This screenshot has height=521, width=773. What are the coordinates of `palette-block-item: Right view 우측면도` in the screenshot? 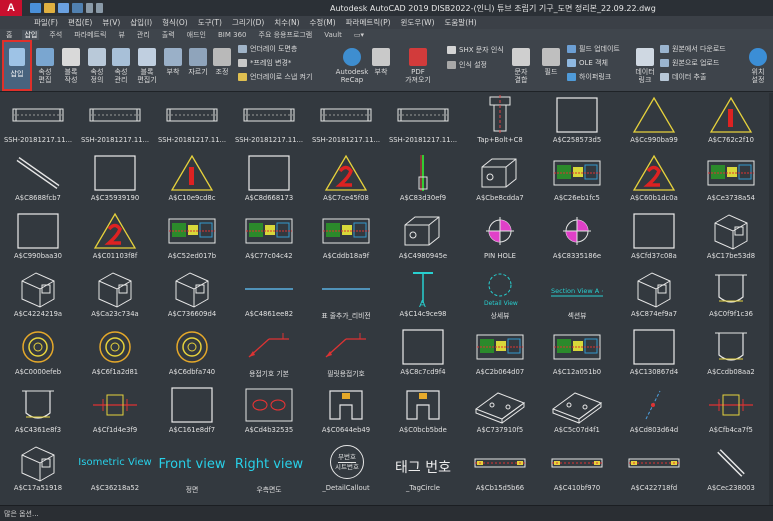 It's located at (269, 469).